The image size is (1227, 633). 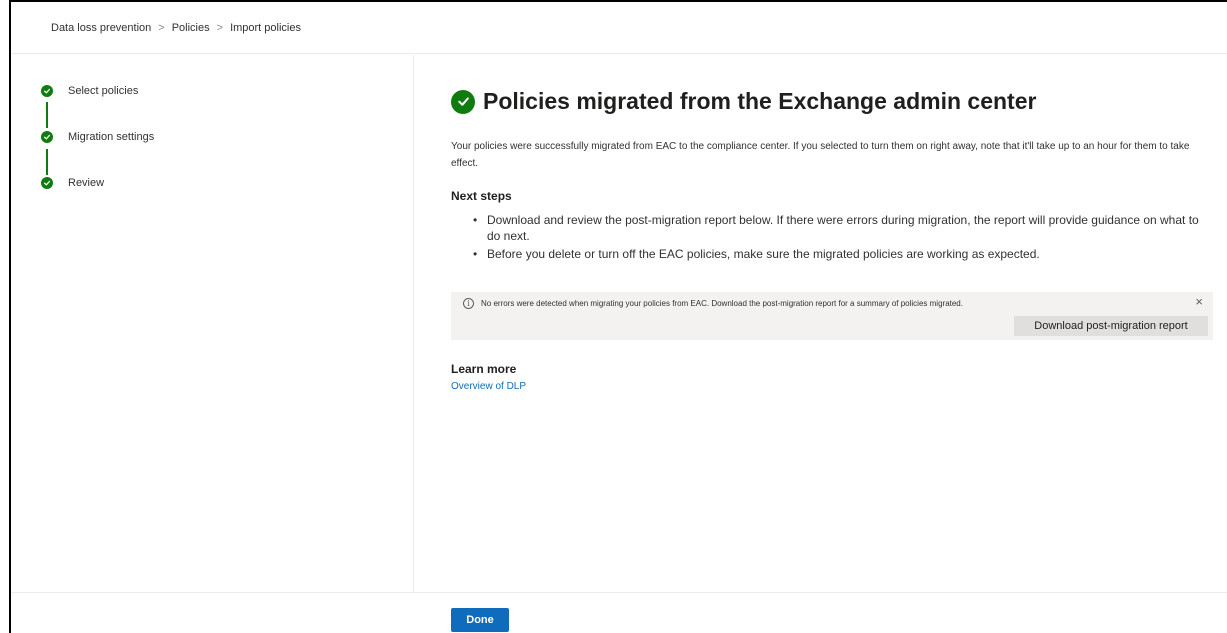 What do you see at coordinates (1111, 326) in the screenshot?
I see `download-report-button: Download post-migration report` at bounding box center [1111, 326].